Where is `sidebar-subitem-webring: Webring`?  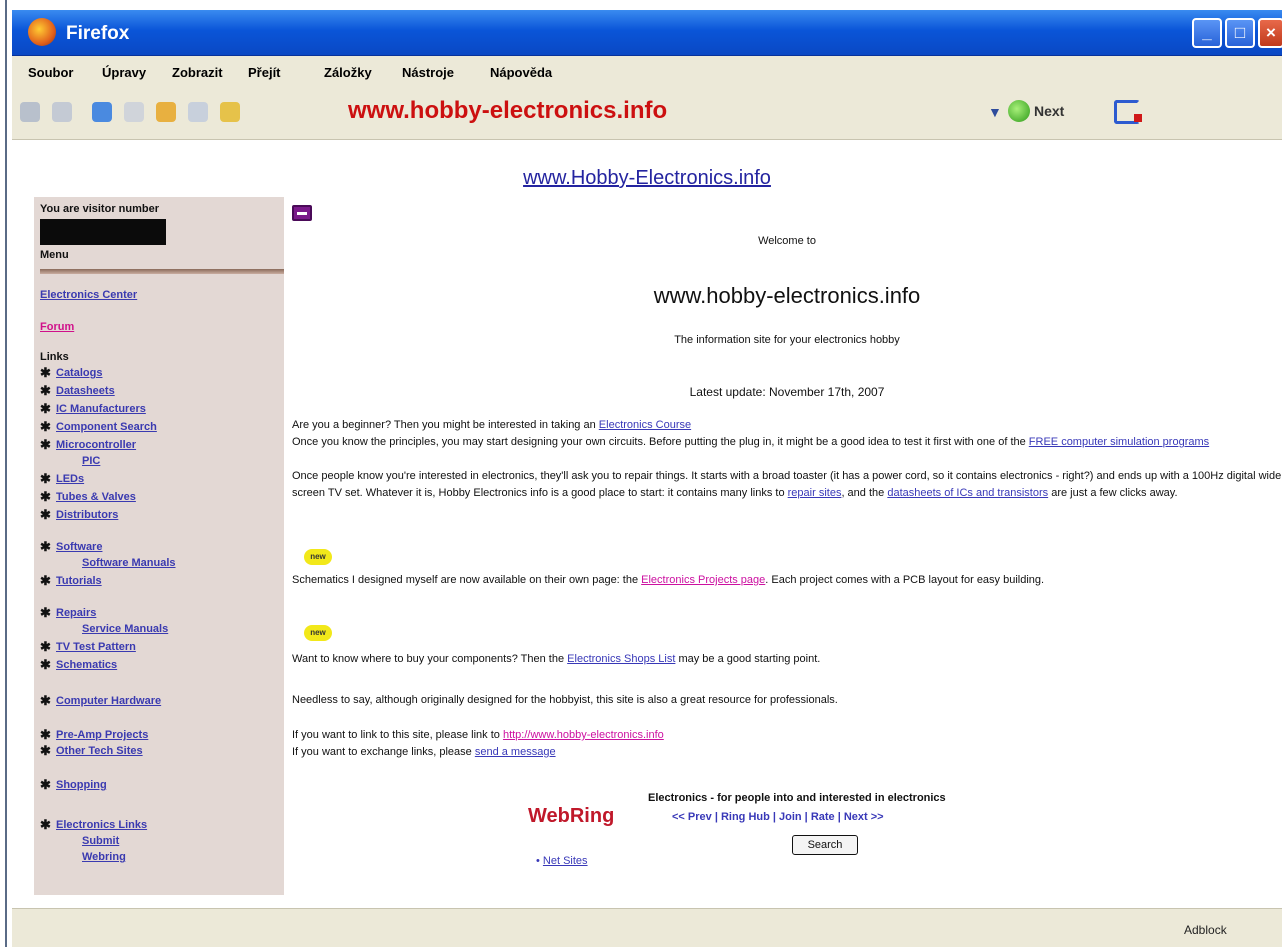
sidebar-subitem-webring: Webring is located at coordinates (104, 857).